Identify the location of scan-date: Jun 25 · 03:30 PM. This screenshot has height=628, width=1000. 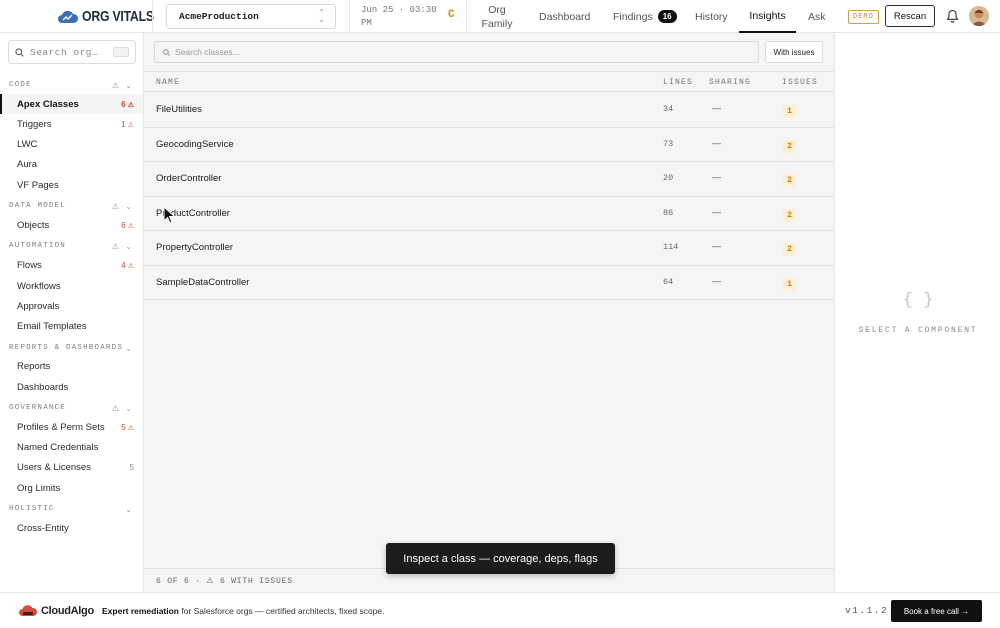
(401, 17).